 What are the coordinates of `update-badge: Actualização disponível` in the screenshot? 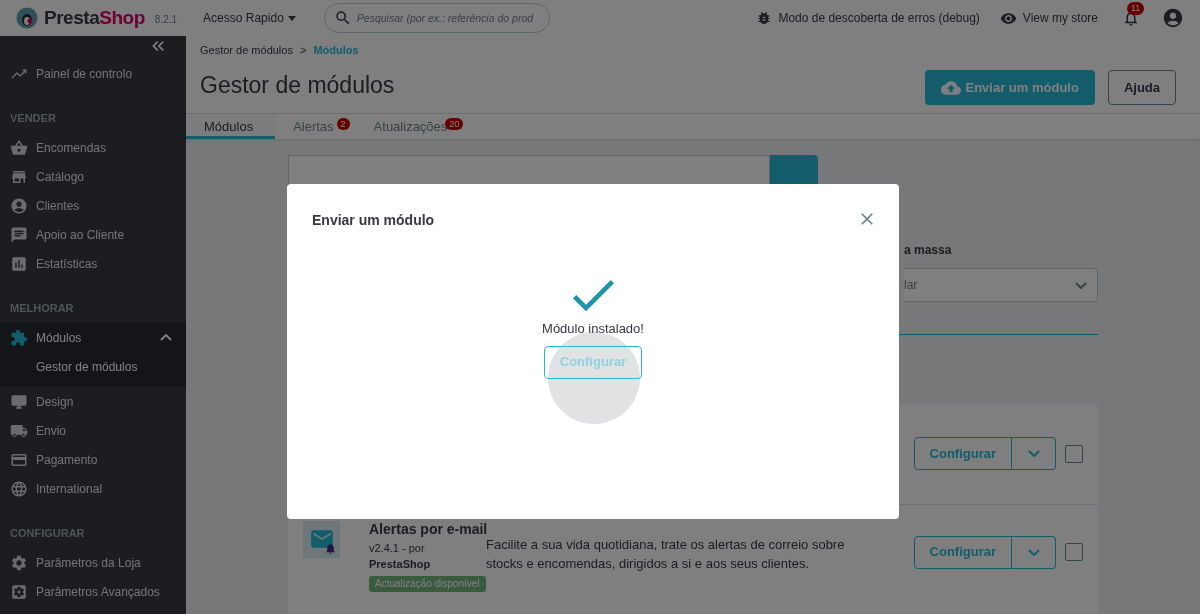 It's located at (427, 583).